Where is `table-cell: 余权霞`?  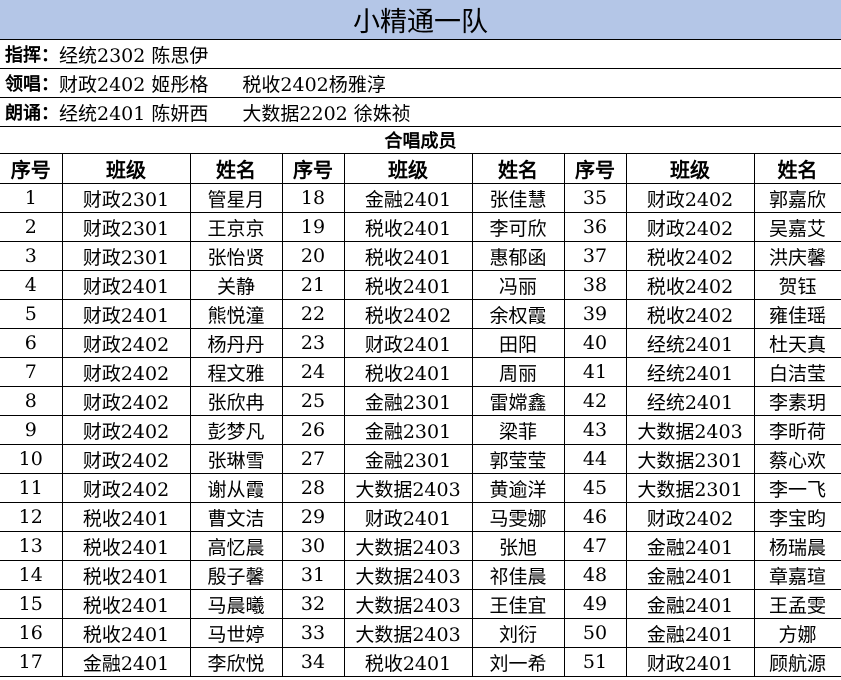
table-cell: 余权霞 is located at coordinates (518, 314).